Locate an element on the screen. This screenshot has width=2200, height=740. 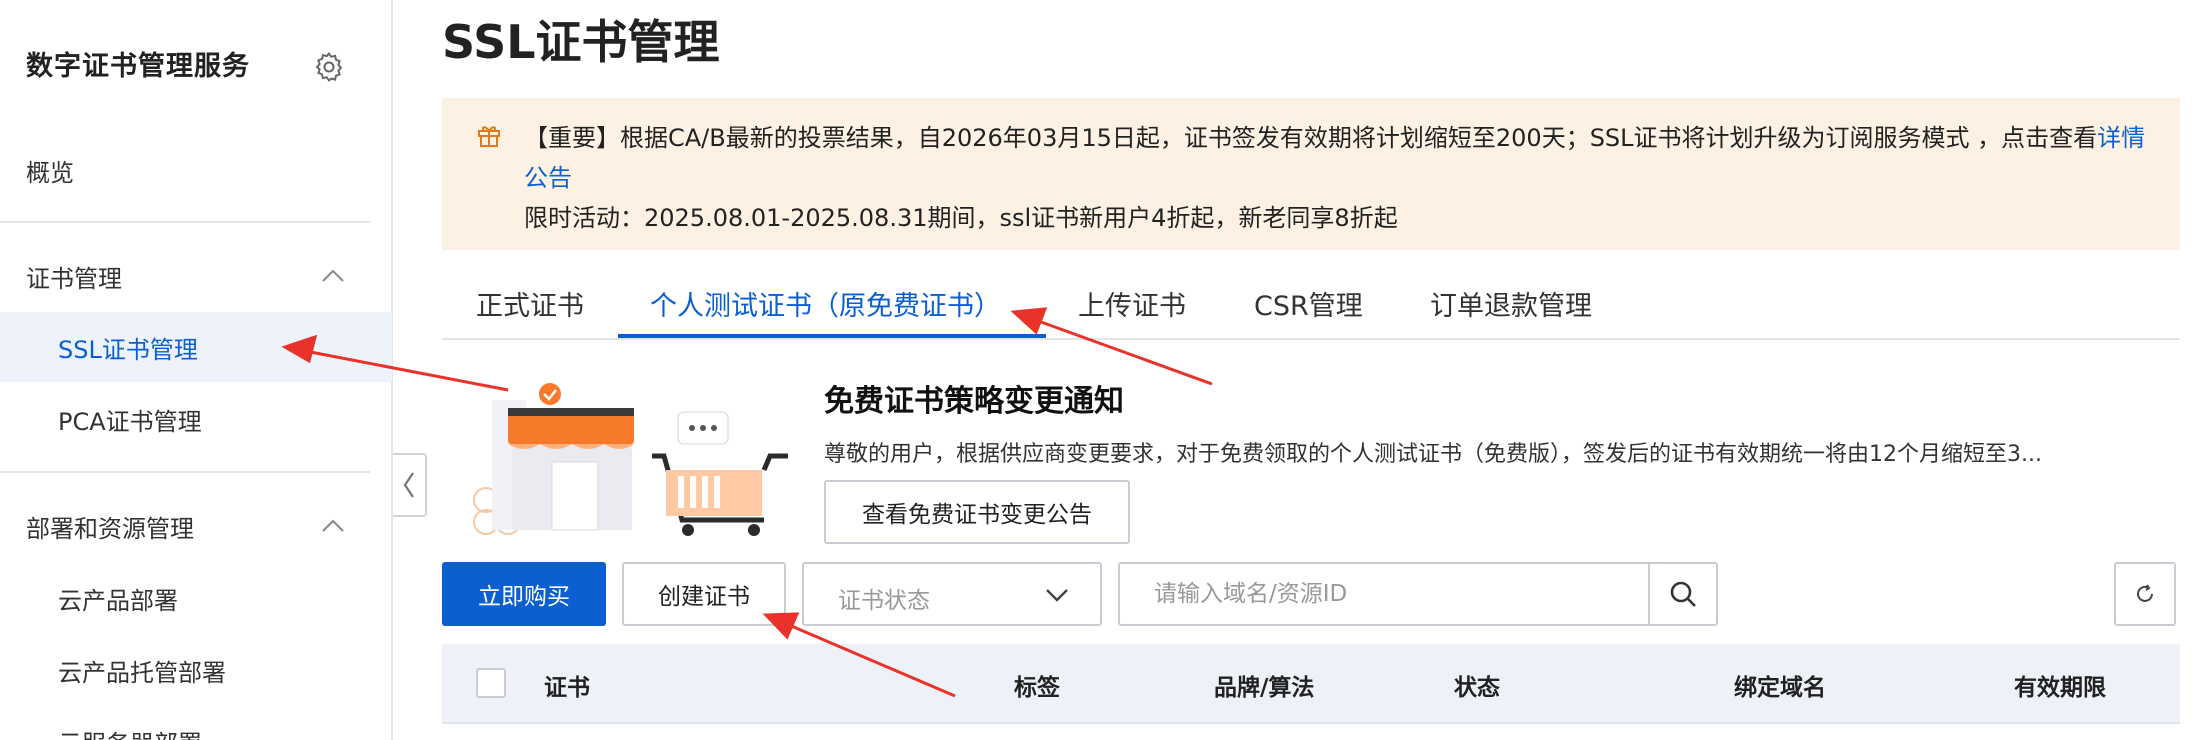
sidebar-title: 数字证书管理服务 is located at coordinates (138, 66).